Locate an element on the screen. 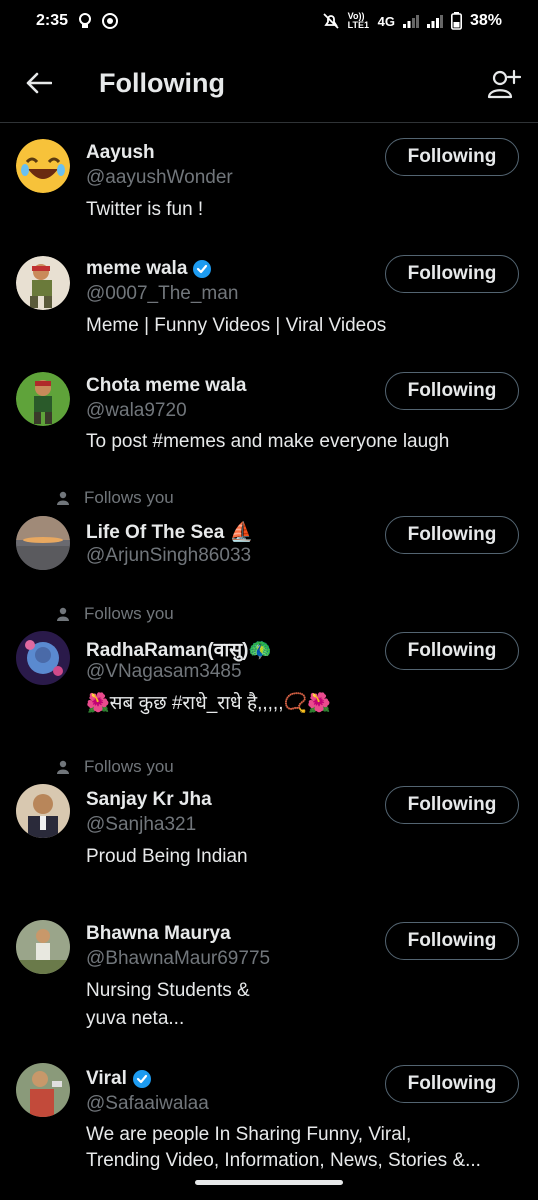 This screenshot has width=538, height=1200. mute-icon is located at coordinates (331, 21).